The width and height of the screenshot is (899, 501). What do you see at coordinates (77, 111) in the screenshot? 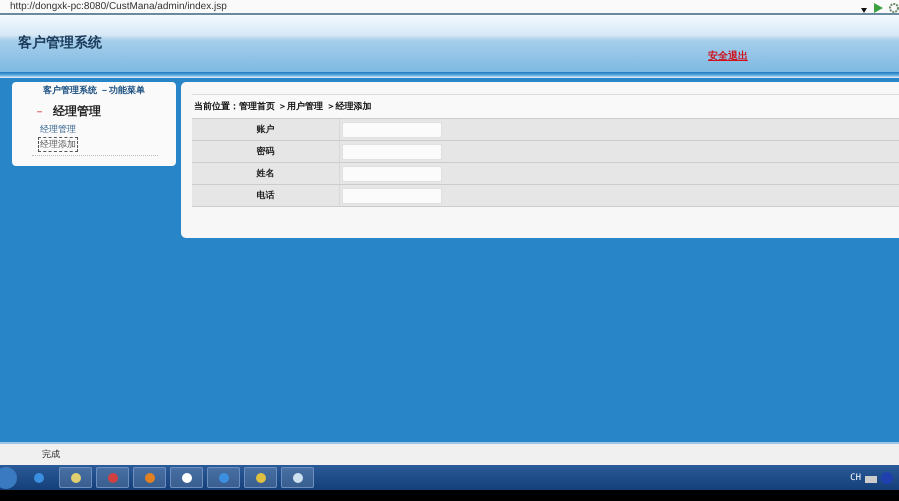
I see `menu-section: 经理管理` at bounding box center [77, 111].